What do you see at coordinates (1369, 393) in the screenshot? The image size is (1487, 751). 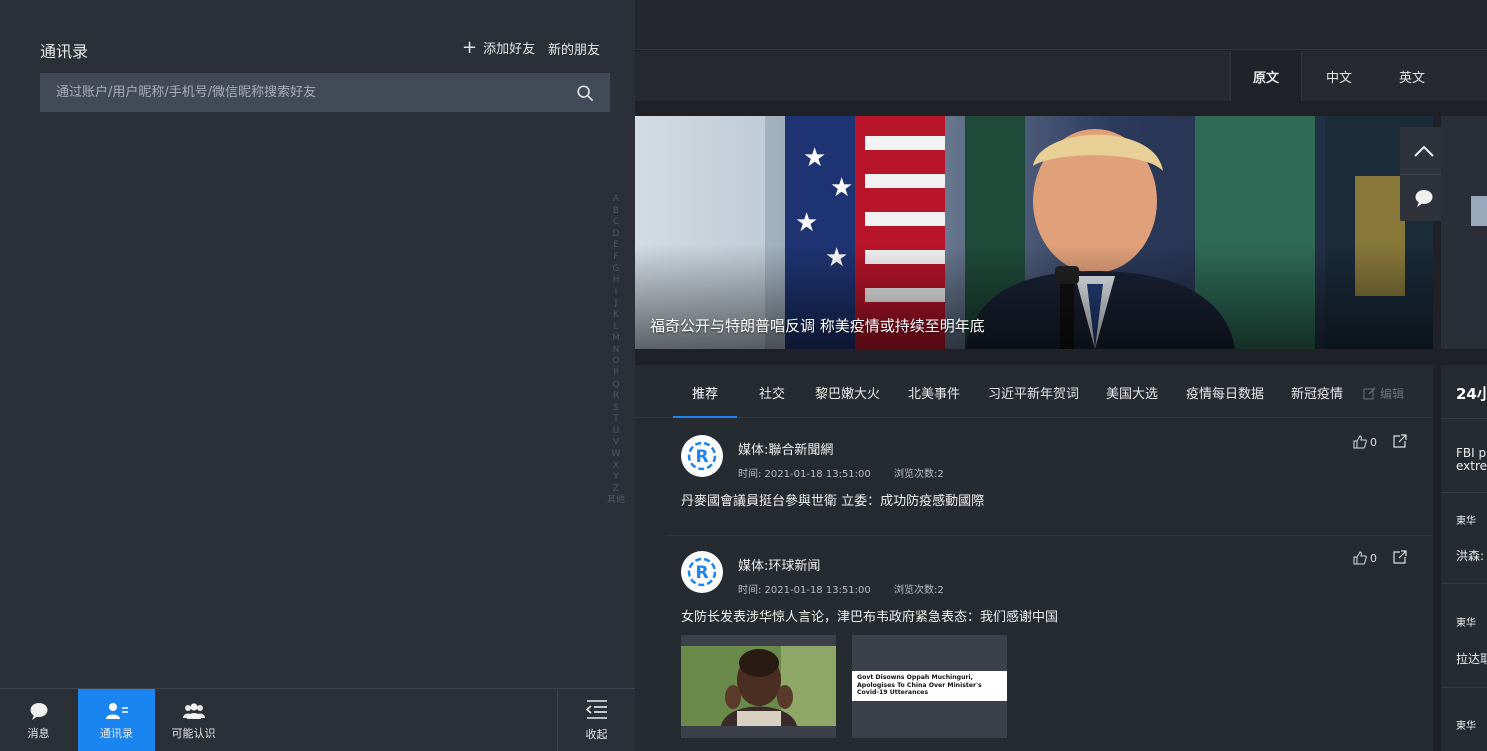 I see `edit-icon` at bounding box center [1369, 393].